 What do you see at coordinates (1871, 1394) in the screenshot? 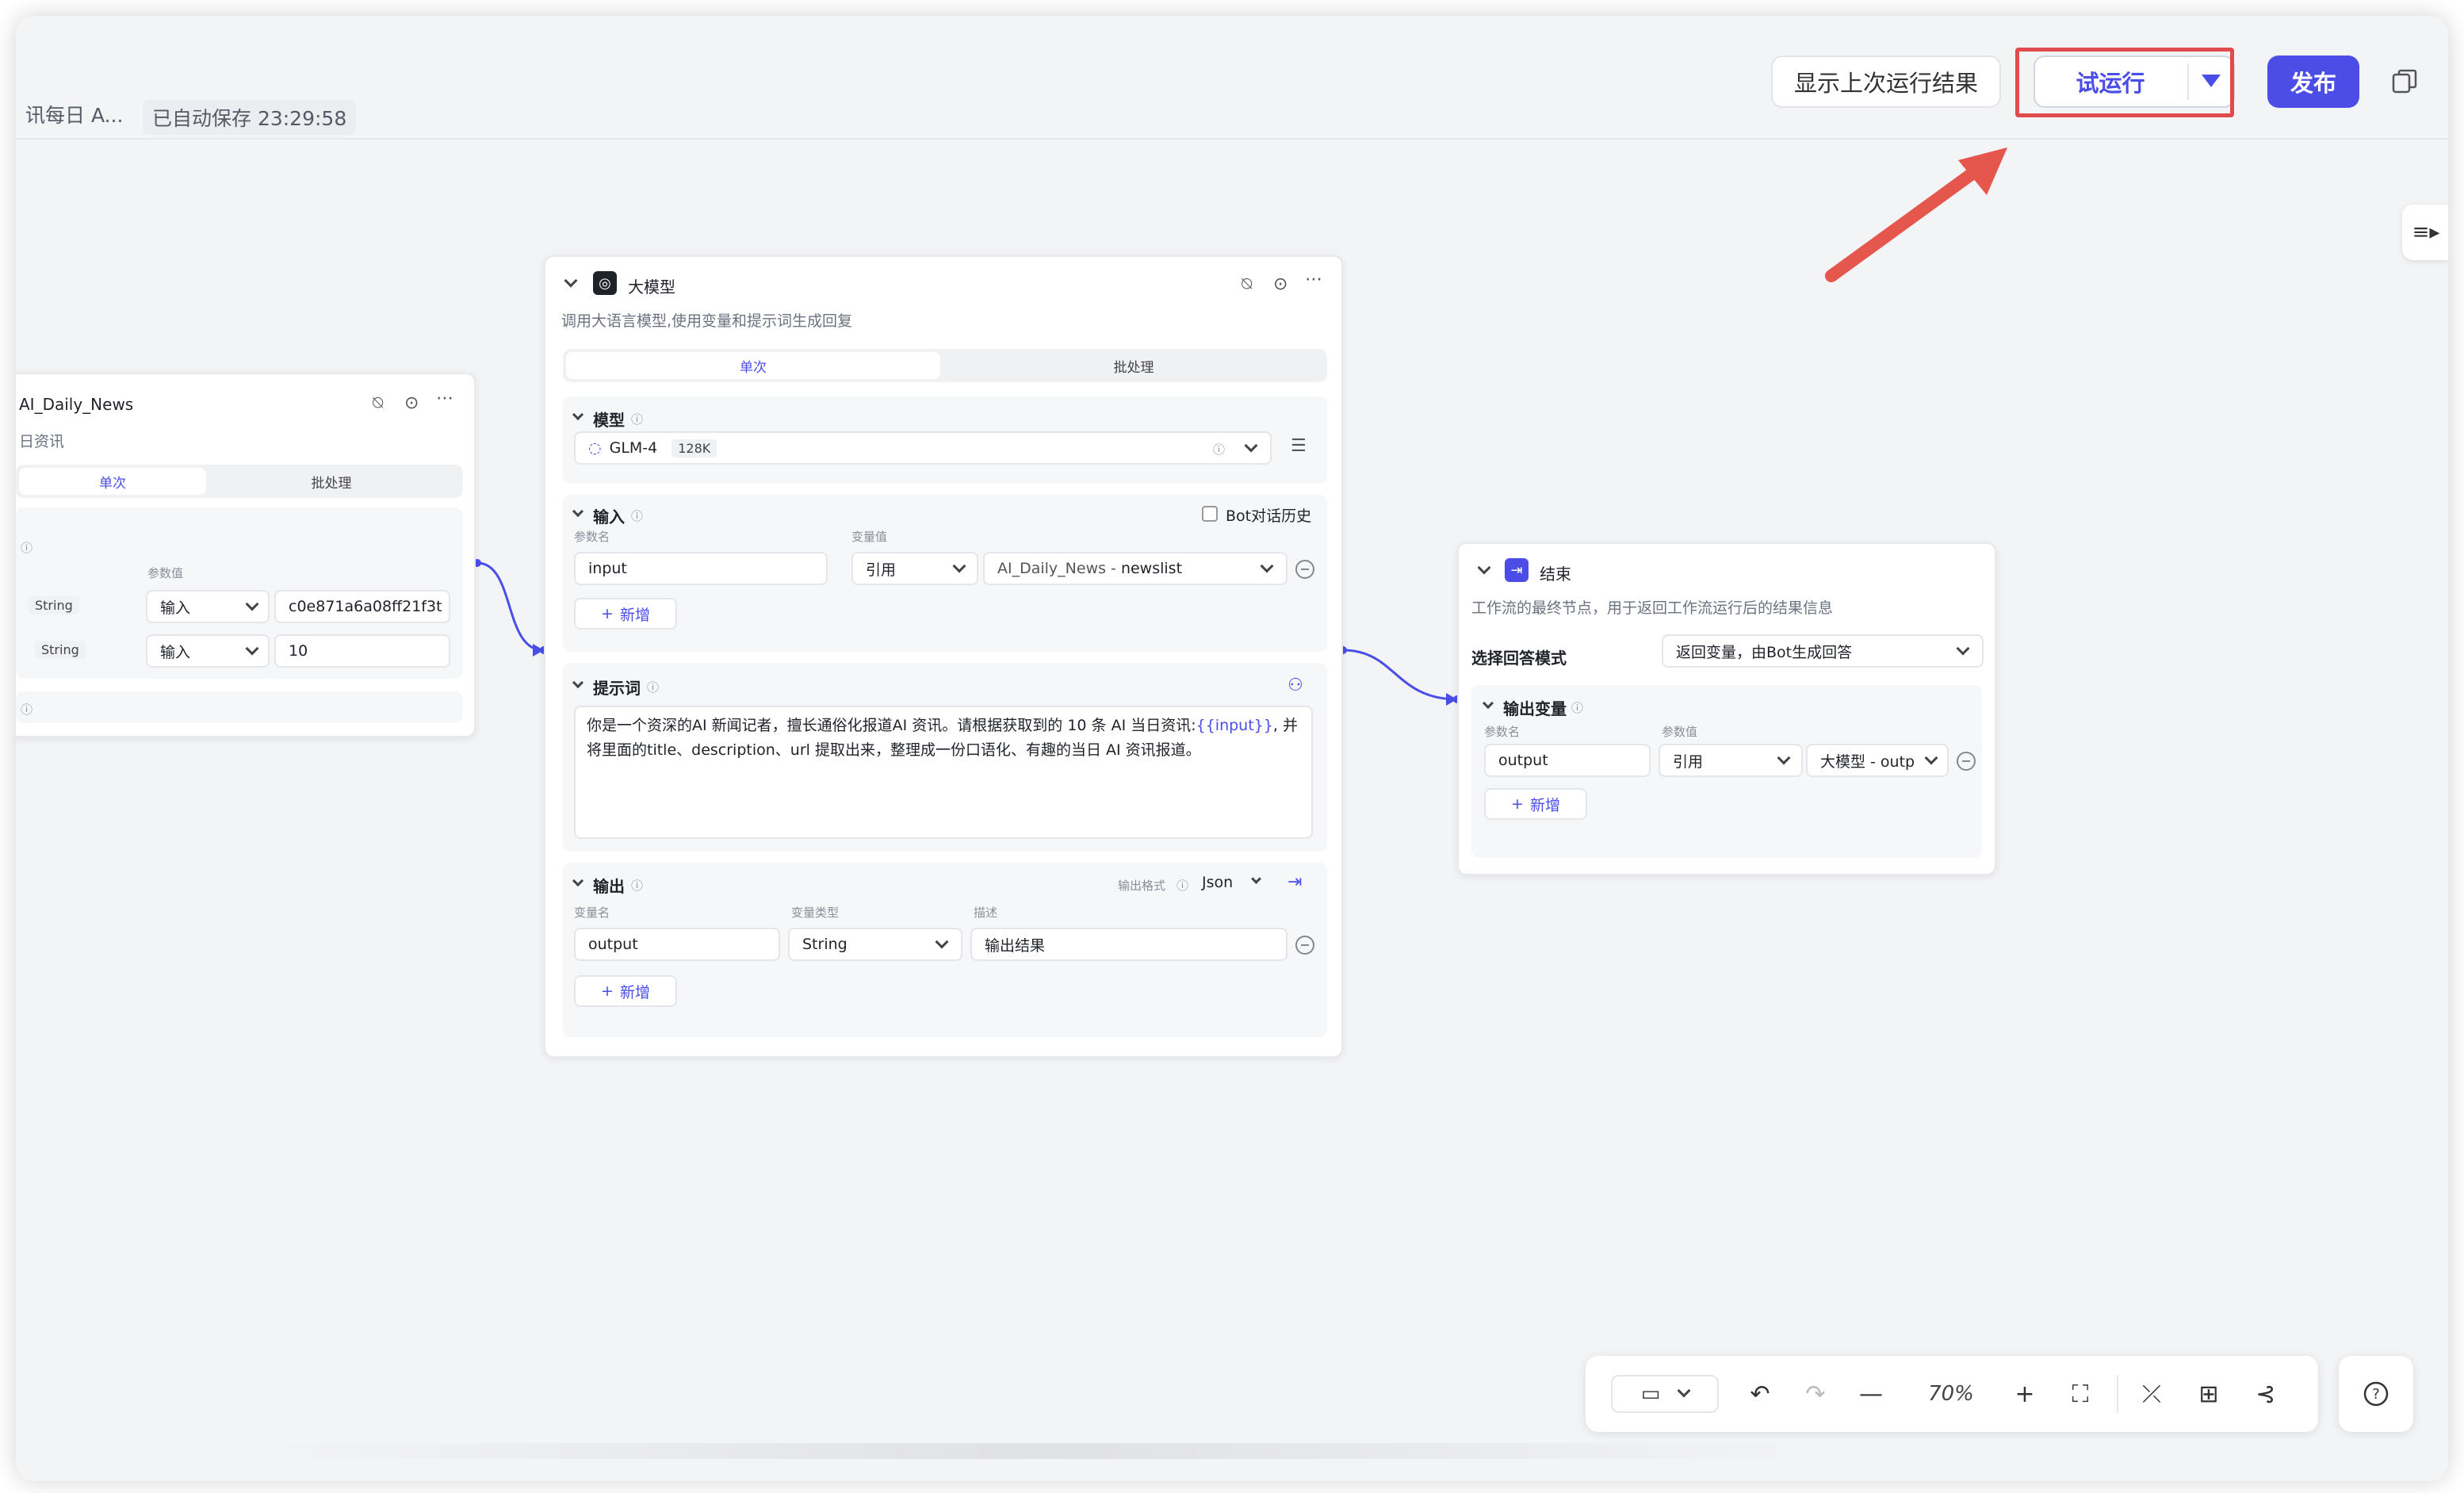
I see `zoom-out-icon: —` at bounding box center [1871, 1394].